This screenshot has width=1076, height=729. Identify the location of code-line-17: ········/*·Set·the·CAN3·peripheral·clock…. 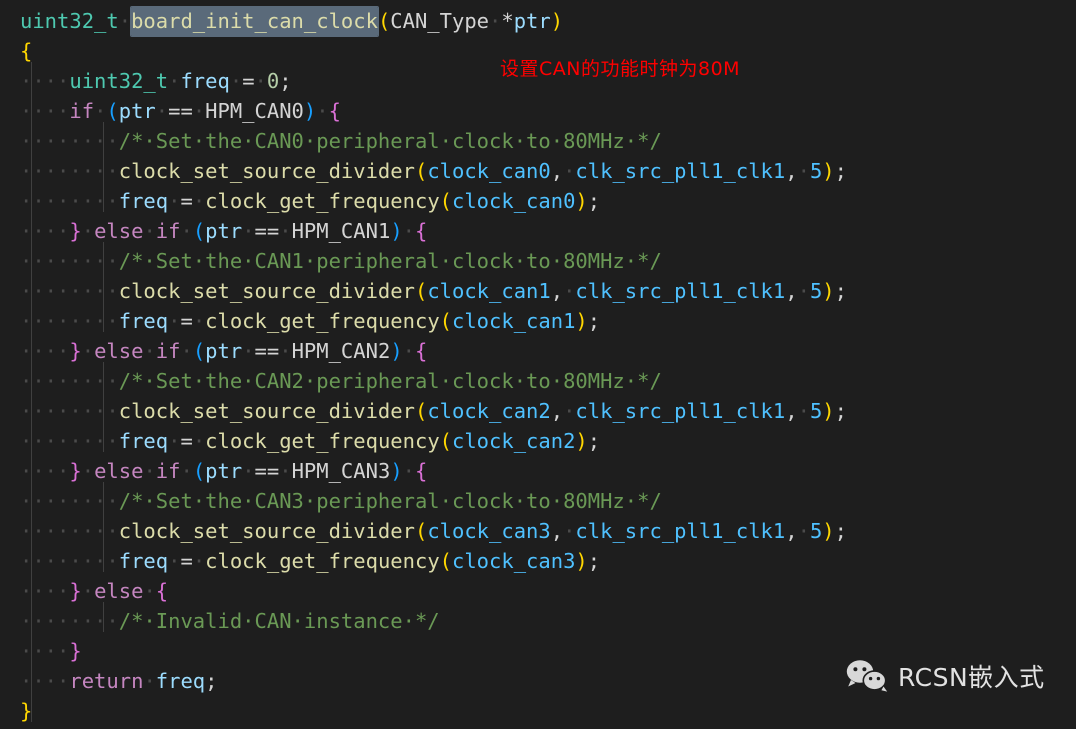
(538, 501).